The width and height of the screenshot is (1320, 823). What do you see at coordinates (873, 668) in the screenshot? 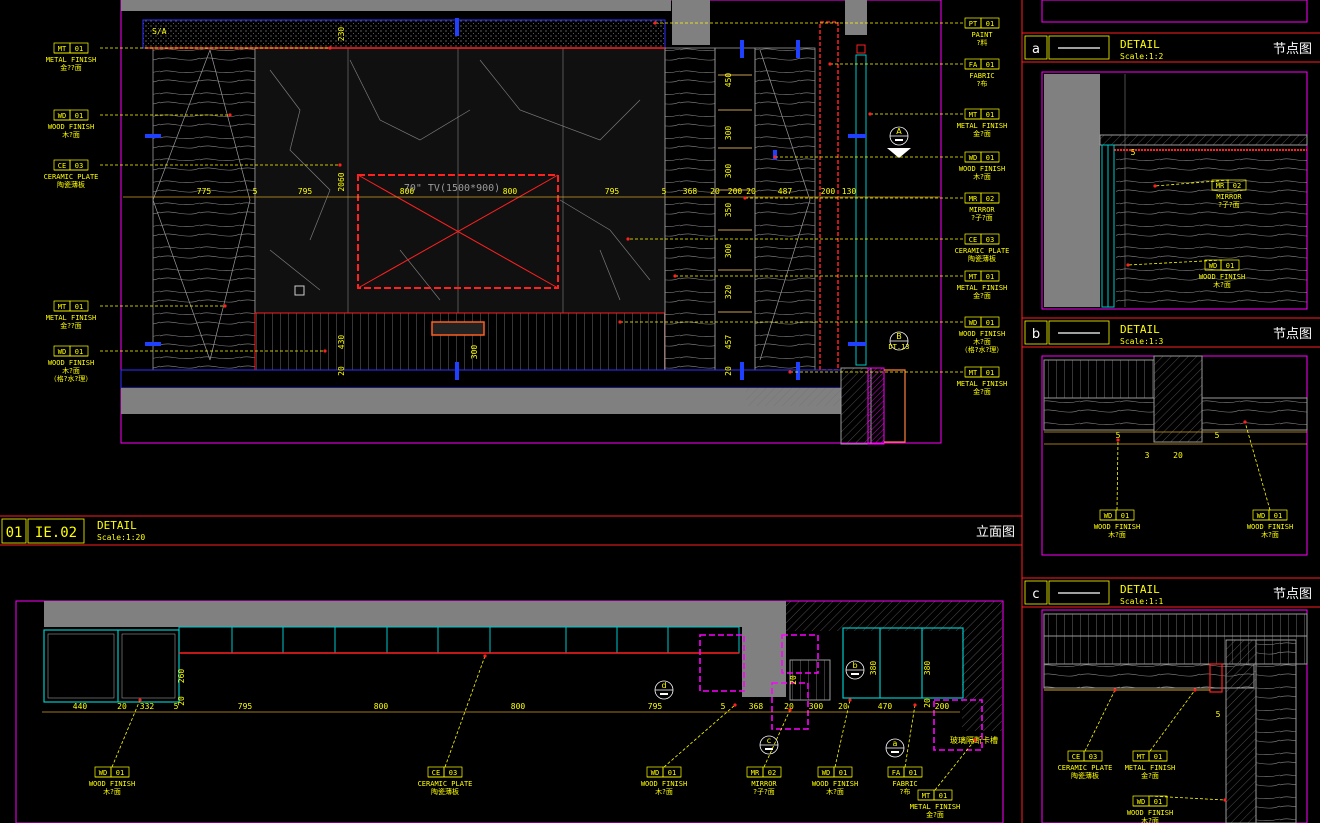
I see `plan-dim-v-2: 380` at bounding box center [873, 668].